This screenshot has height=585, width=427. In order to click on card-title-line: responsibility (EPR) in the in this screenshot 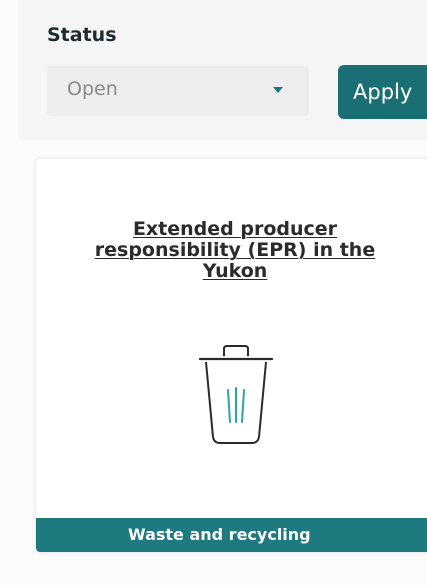, I will do `click(235, 250)`.